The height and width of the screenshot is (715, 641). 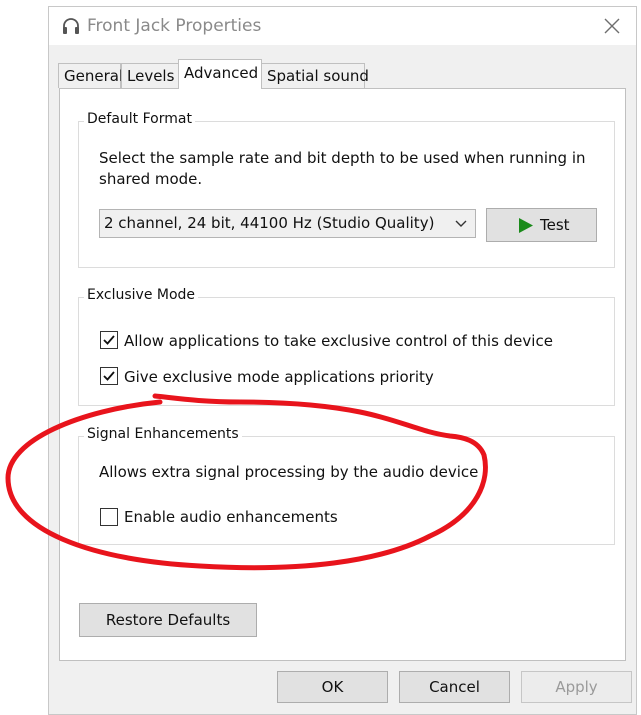 What do you see at coordinates (150, 75) in the screenshot?
I see `tab-levels: Levels` at bounding box center [150, 75].